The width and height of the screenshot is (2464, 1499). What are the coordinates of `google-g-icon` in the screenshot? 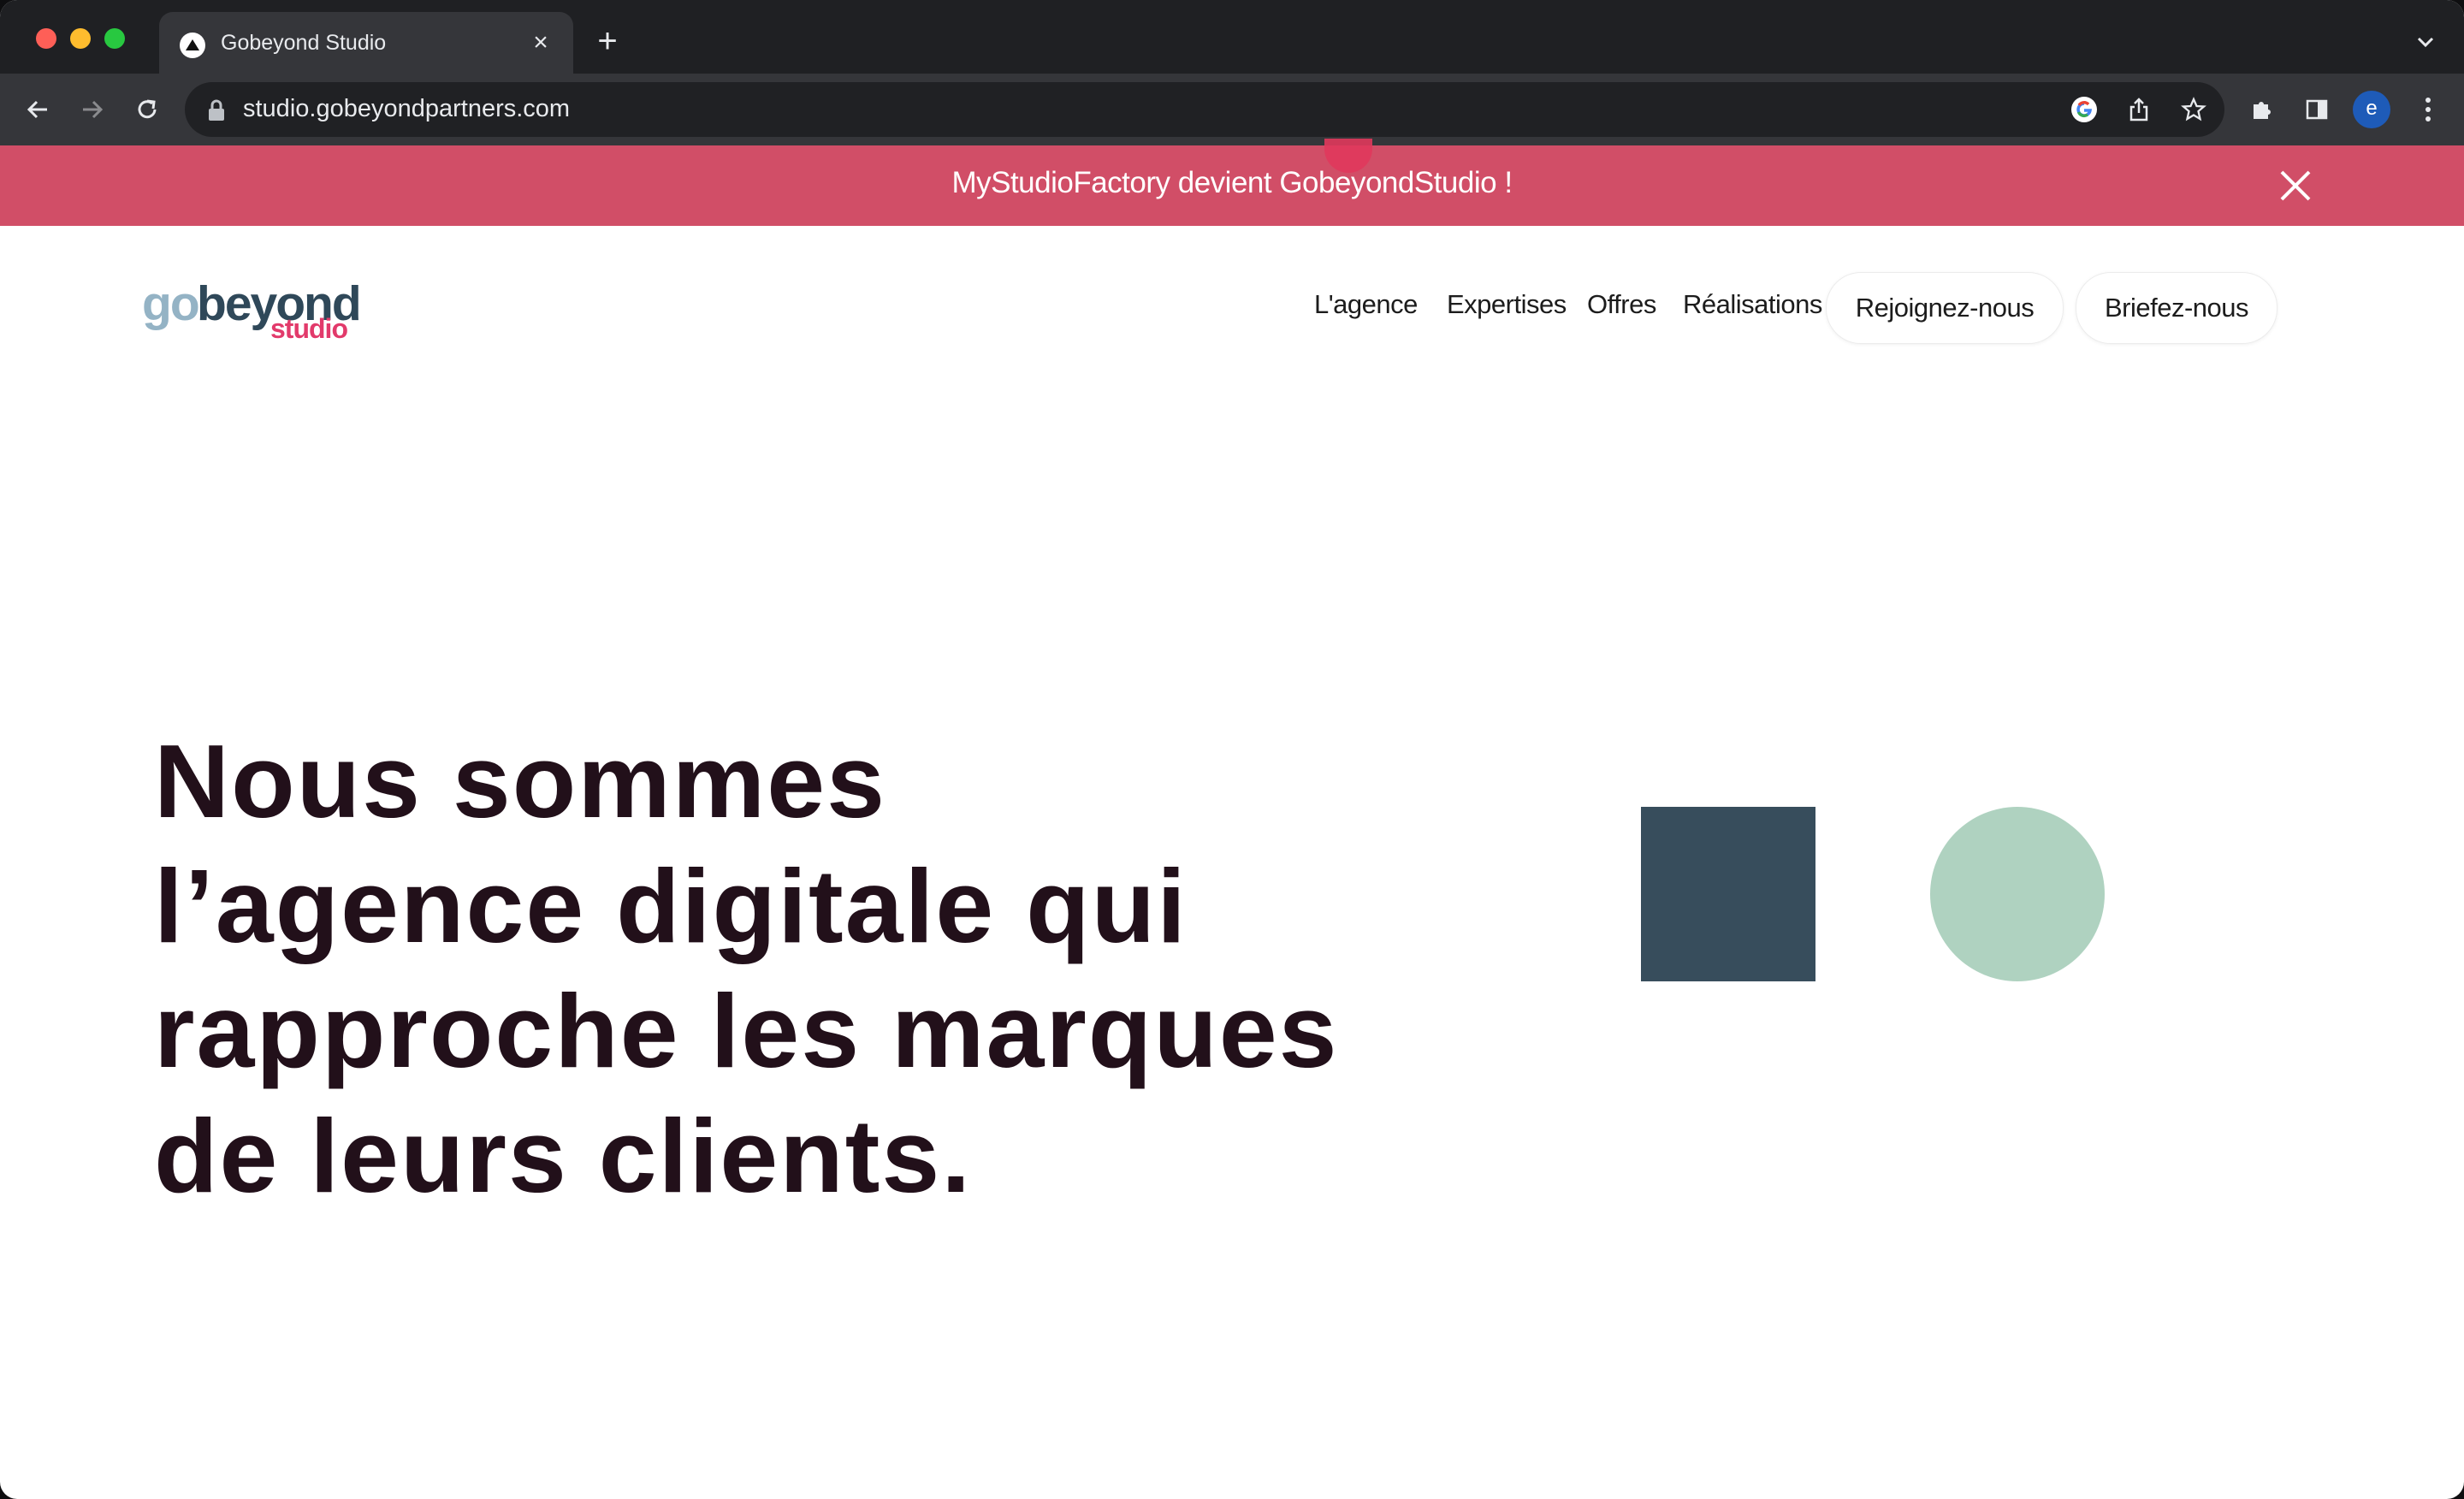 It's located at (2084, 109).